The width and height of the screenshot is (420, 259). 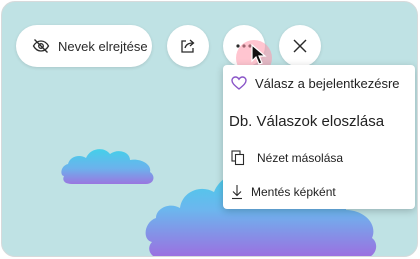 I want to click on download-icon, so click(x=237, y=192).